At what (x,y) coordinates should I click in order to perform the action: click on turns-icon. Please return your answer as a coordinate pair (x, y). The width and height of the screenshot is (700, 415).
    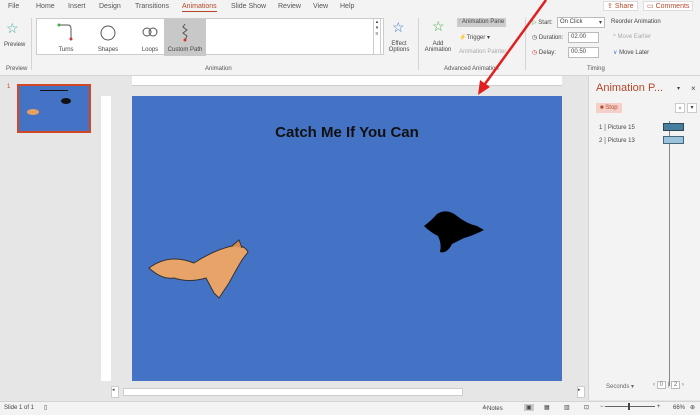
    Looking at the image, I should click on (65, 32).